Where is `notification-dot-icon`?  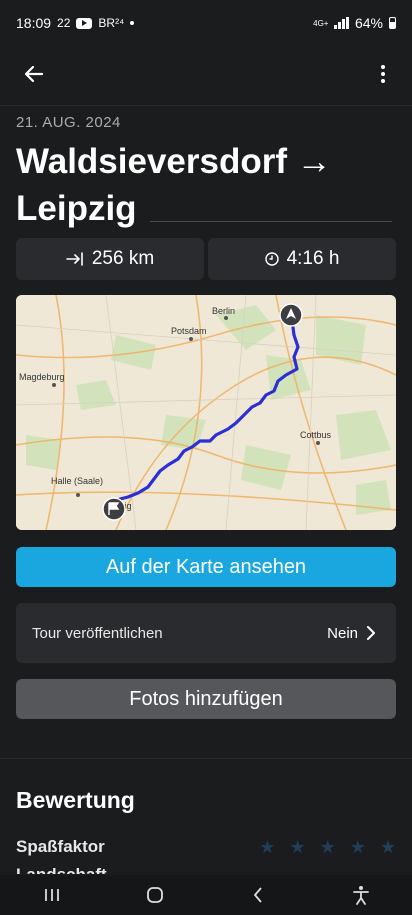 notification-dot-icon is located at coordinates (132, 23).